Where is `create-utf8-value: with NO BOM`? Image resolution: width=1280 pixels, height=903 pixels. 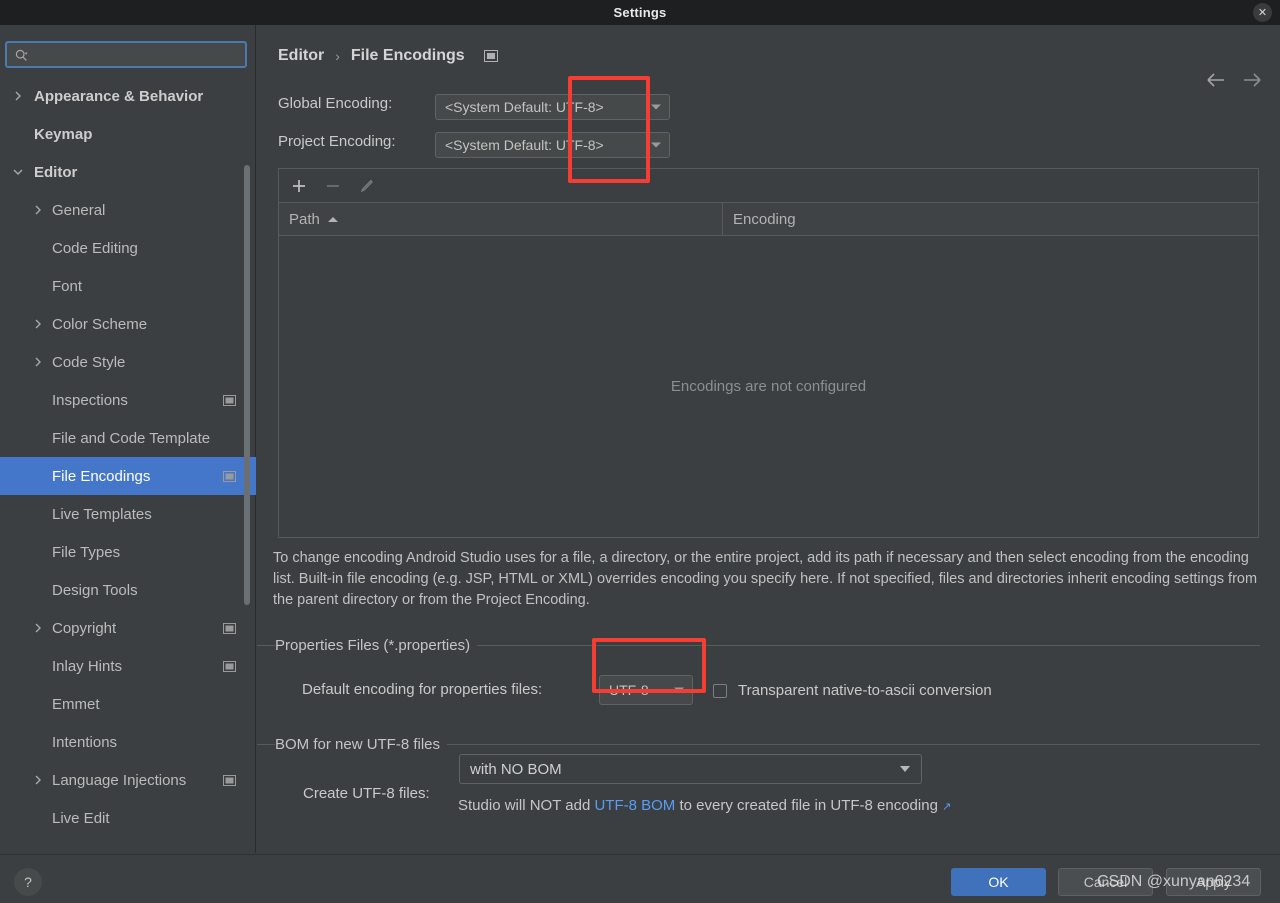
create-utf8-value: with NO BOM is located at coordinates (516, 769).